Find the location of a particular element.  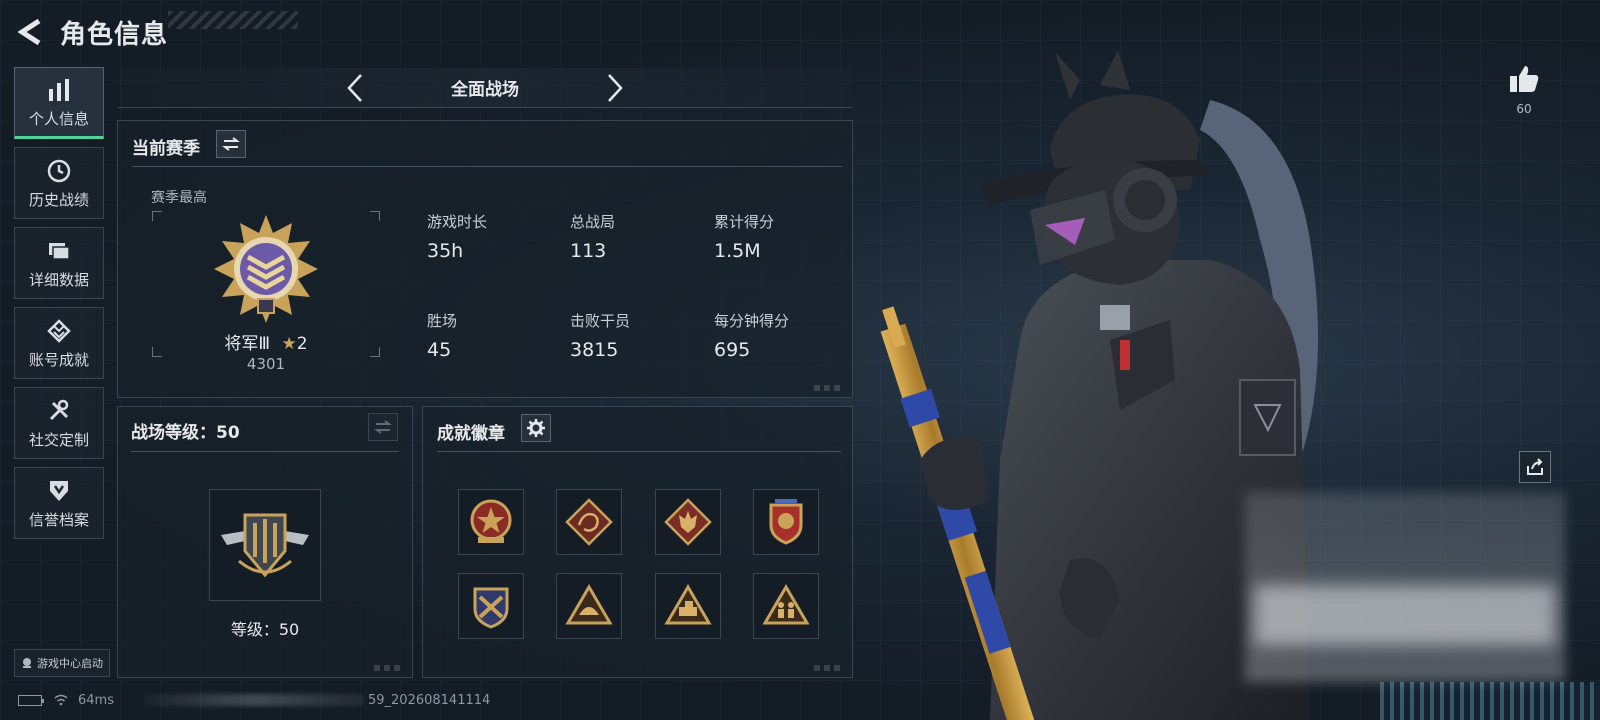

stat-total-matches: 总战局 113 is located at coordinates (592, 236).